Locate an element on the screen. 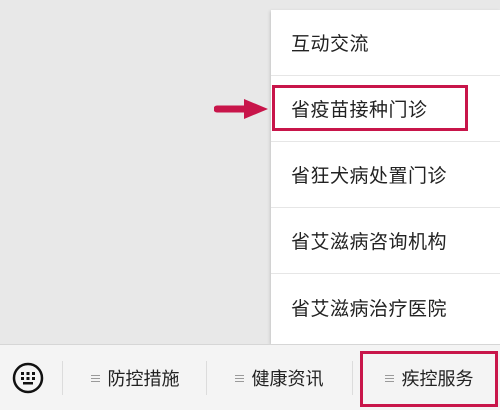 Image resolution: width=500 pixels, height=410 pixels. tab-label: 防控措施 is located at coordinates (143, 379).